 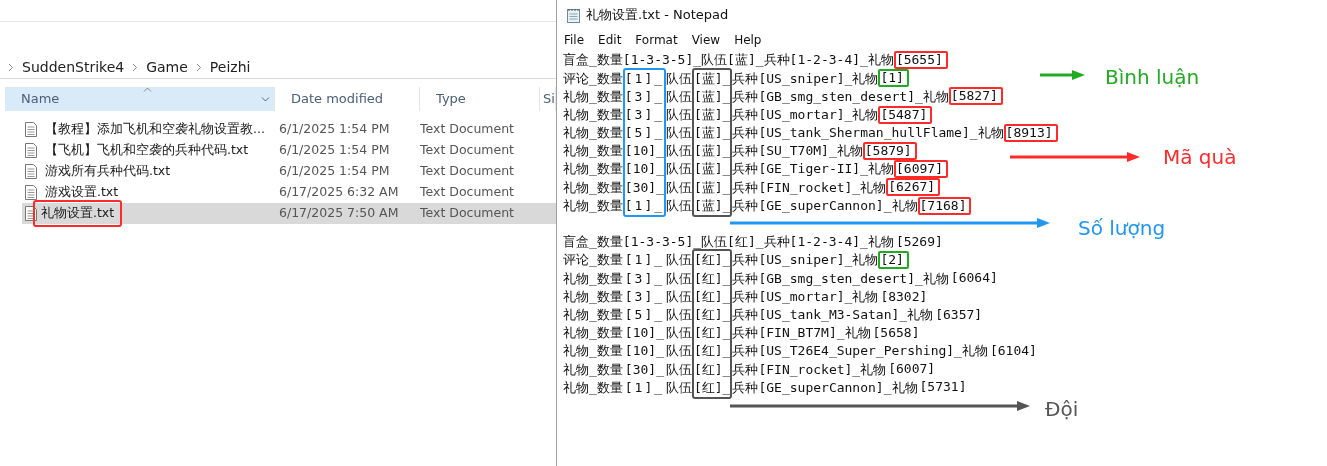 What do you see at coordinates (108, 171) in the screenshot?
I see `file-name: 游戏所有兵种代码.txt` at bounding box center [108, 171].